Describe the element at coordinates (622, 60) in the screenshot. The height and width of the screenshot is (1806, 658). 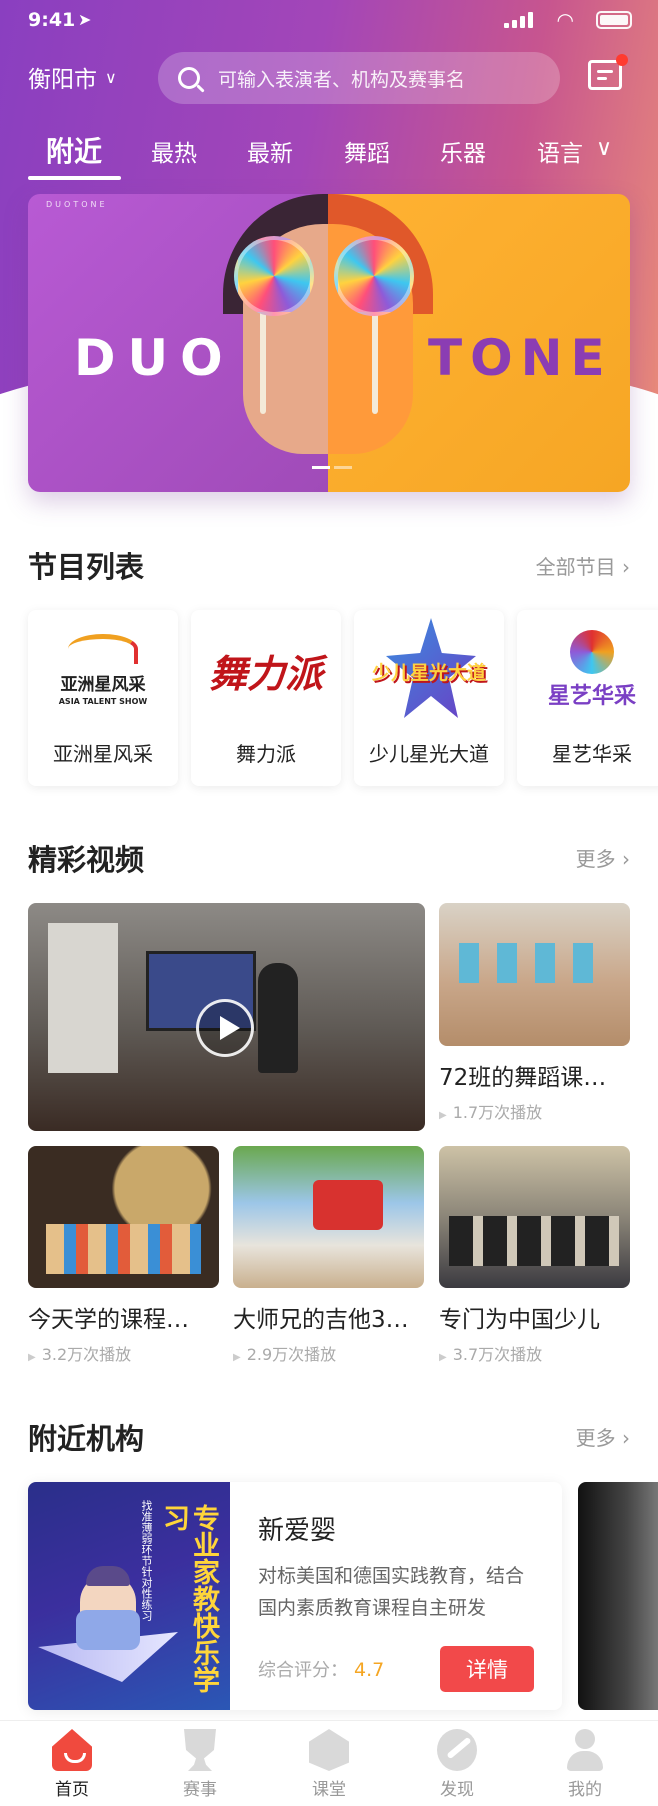
I see `unread-badge` at that location.